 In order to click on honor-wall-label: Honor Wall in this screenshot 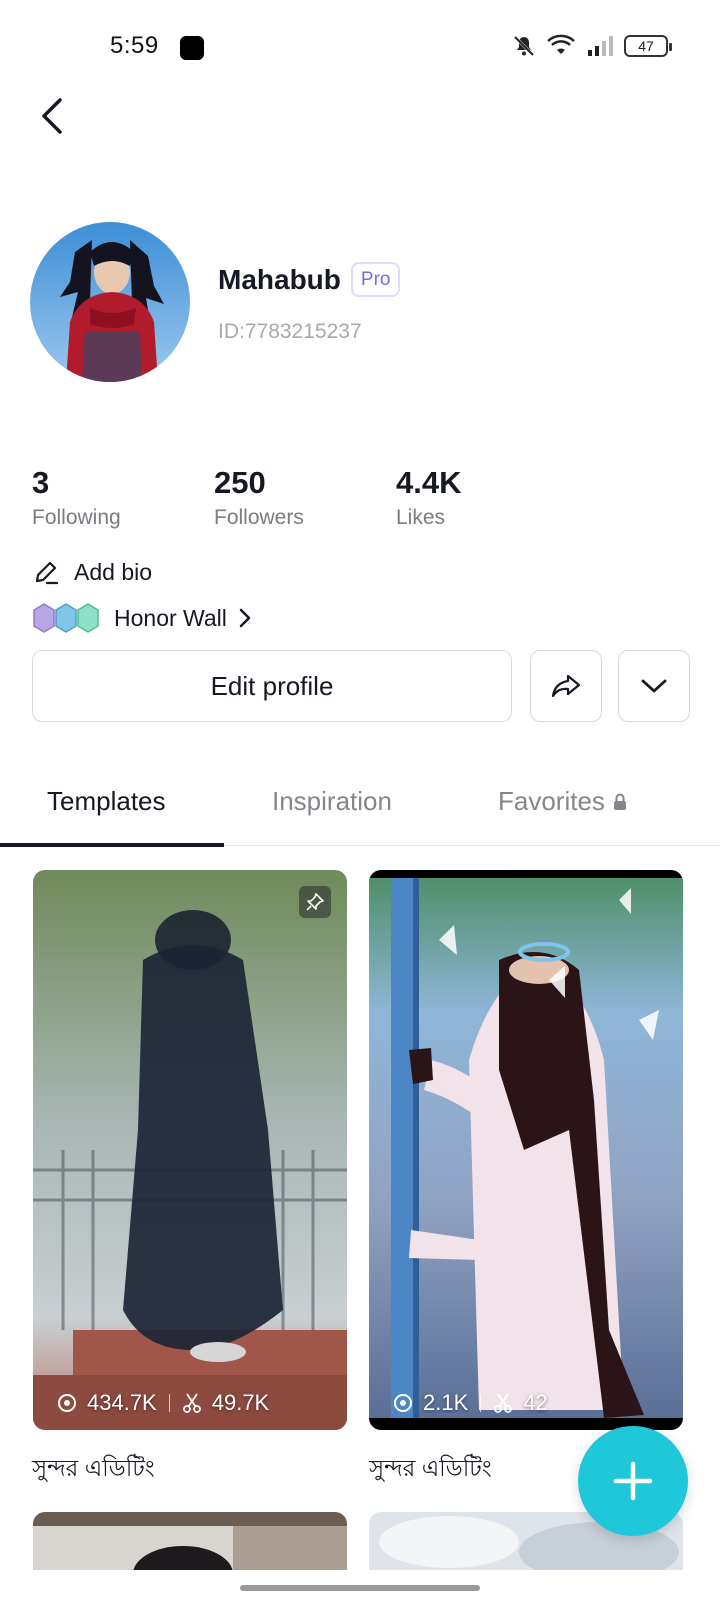, I will do `click(170, 617)`.